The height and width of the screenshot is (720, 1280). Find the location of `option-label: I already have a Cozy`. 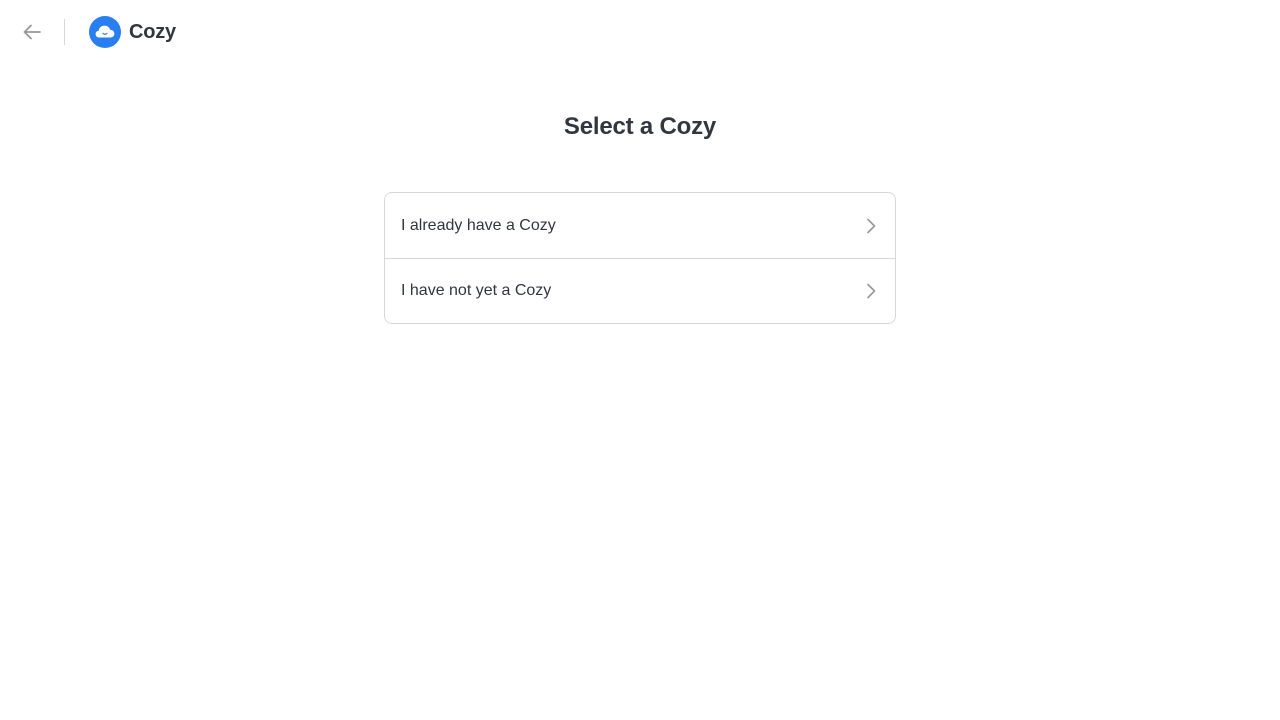

option-label: I already have a Cozy is located at coordinates (478, 225).